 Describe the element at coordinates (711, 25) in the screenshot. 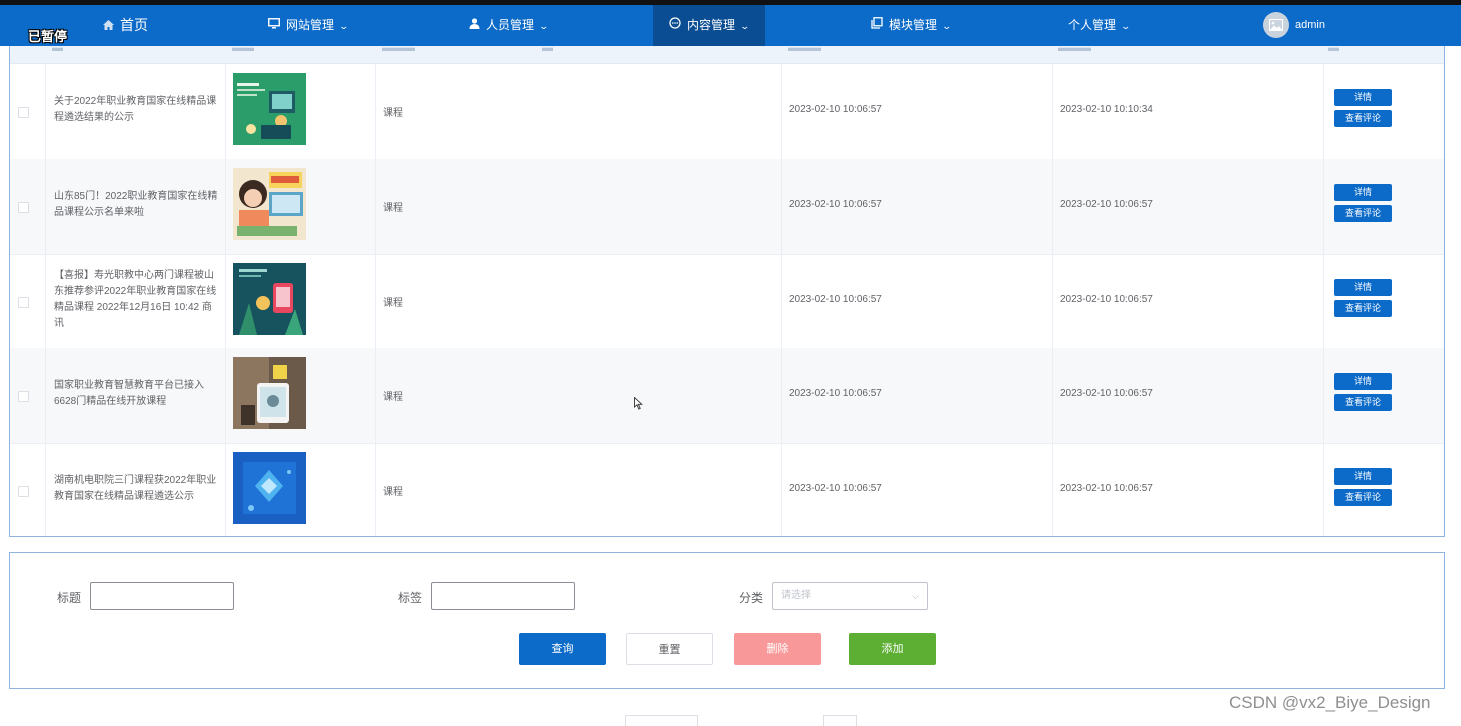

I see `nav-content-management-label: 内容管理` at that location.